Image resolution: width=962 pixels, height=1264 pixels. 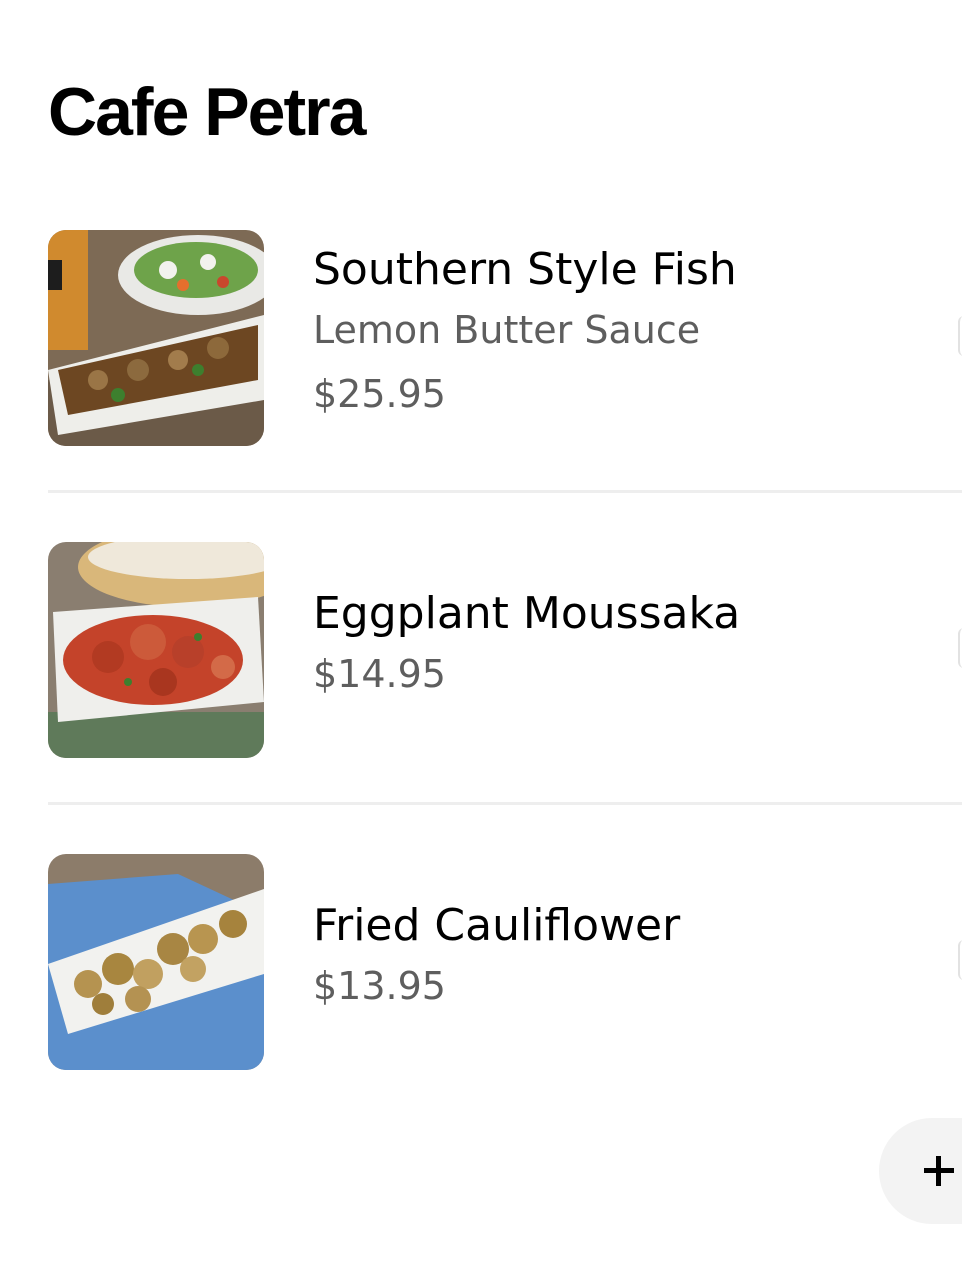 I want to click on menu-item-details: Fried Cauliflower $13.95, so click(x=613, y=954).